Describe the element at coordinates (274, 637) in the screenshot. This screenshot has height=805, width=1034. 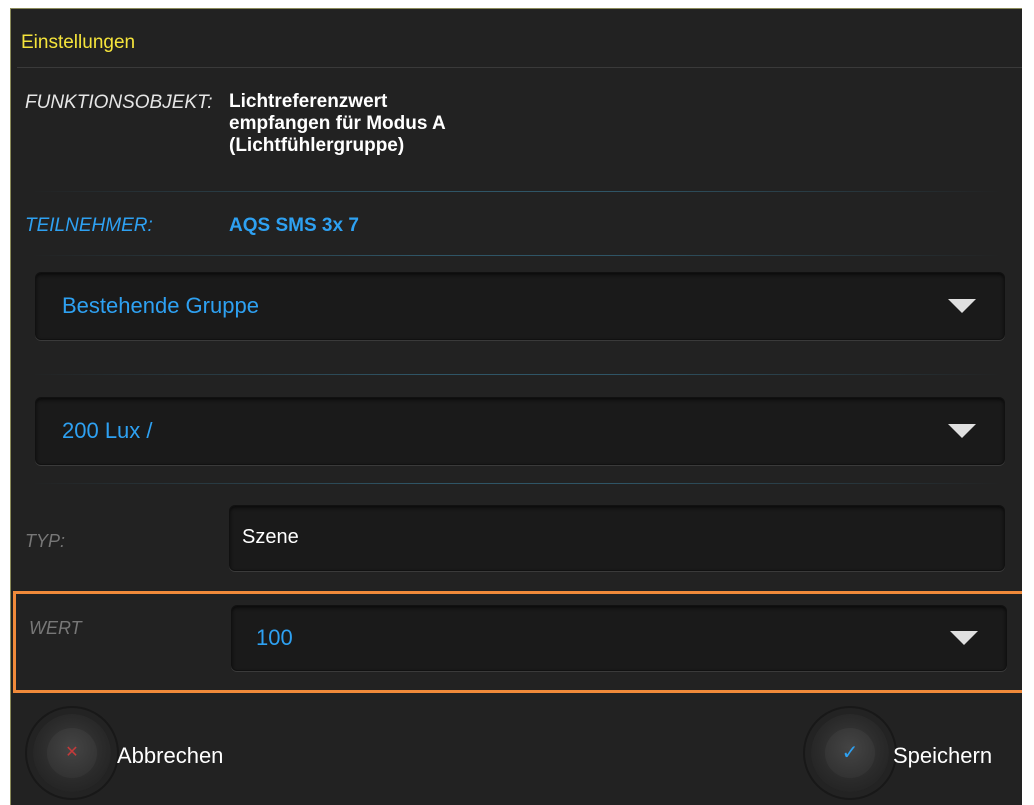
I see `wert-dropdown-value: 100` at that location.